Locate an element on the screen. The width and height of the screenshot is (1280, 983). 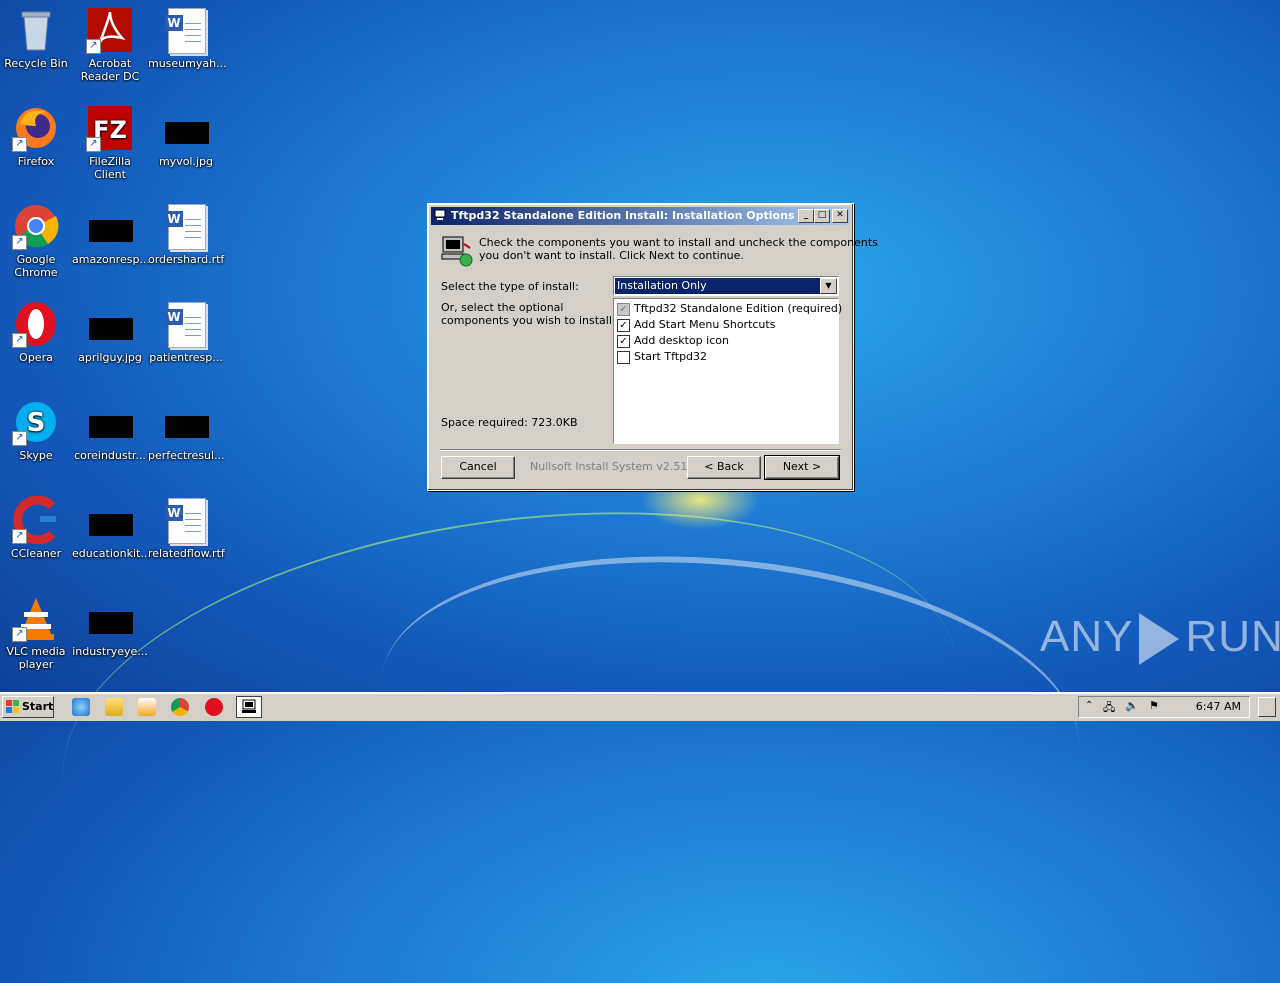
desktop-icon-recycle-bin: Recycle Bin is located at coordinates (37, 38).